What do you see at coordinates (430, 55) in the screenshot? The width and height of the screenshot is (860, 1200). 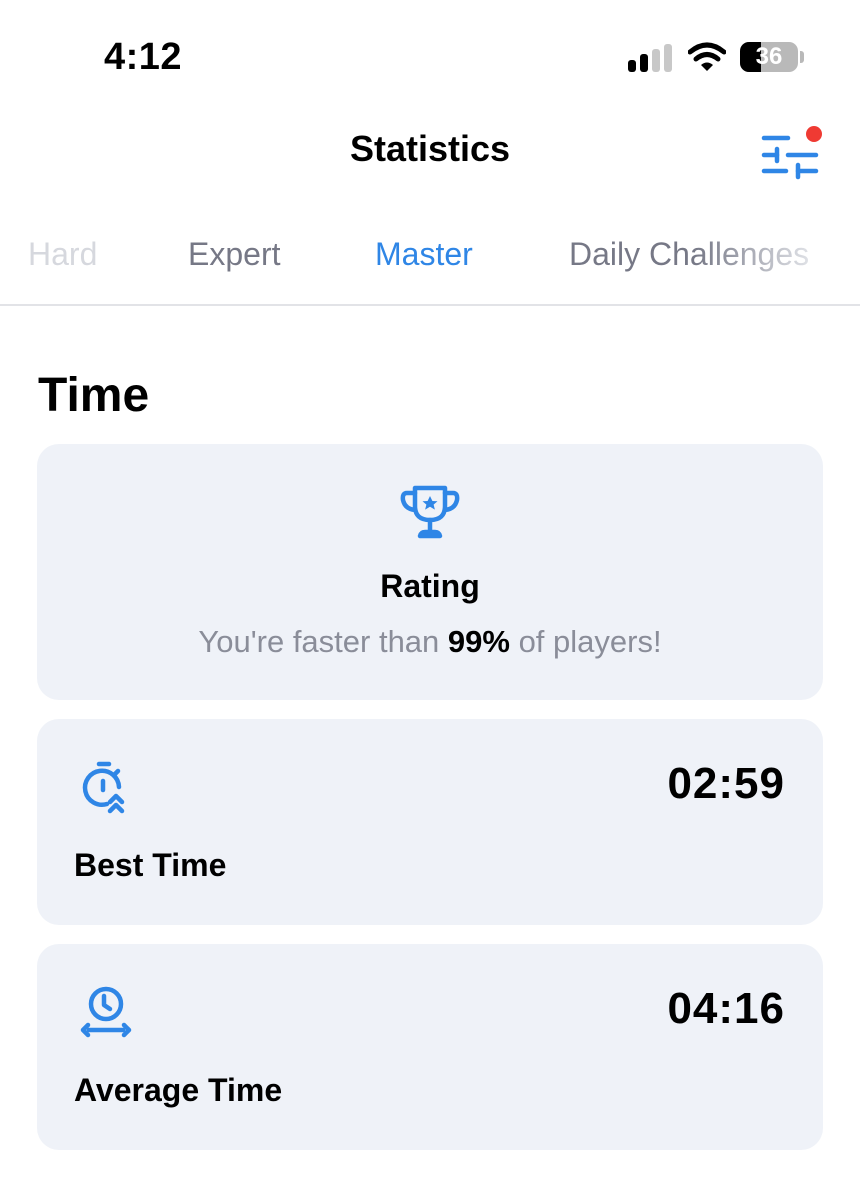 I see `status-bar: 4:12 36` at bounding box center [430, 55].